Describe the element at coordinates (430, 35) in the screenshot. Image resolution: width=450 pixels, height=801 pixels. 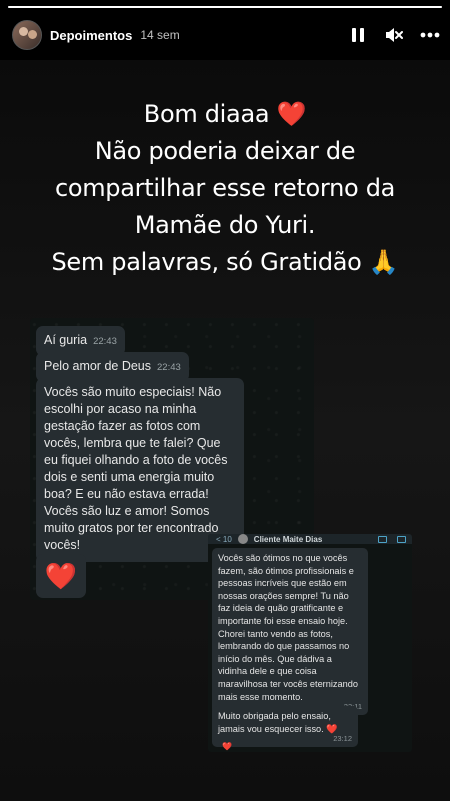
I see `more-horizontal-icon` at that location.